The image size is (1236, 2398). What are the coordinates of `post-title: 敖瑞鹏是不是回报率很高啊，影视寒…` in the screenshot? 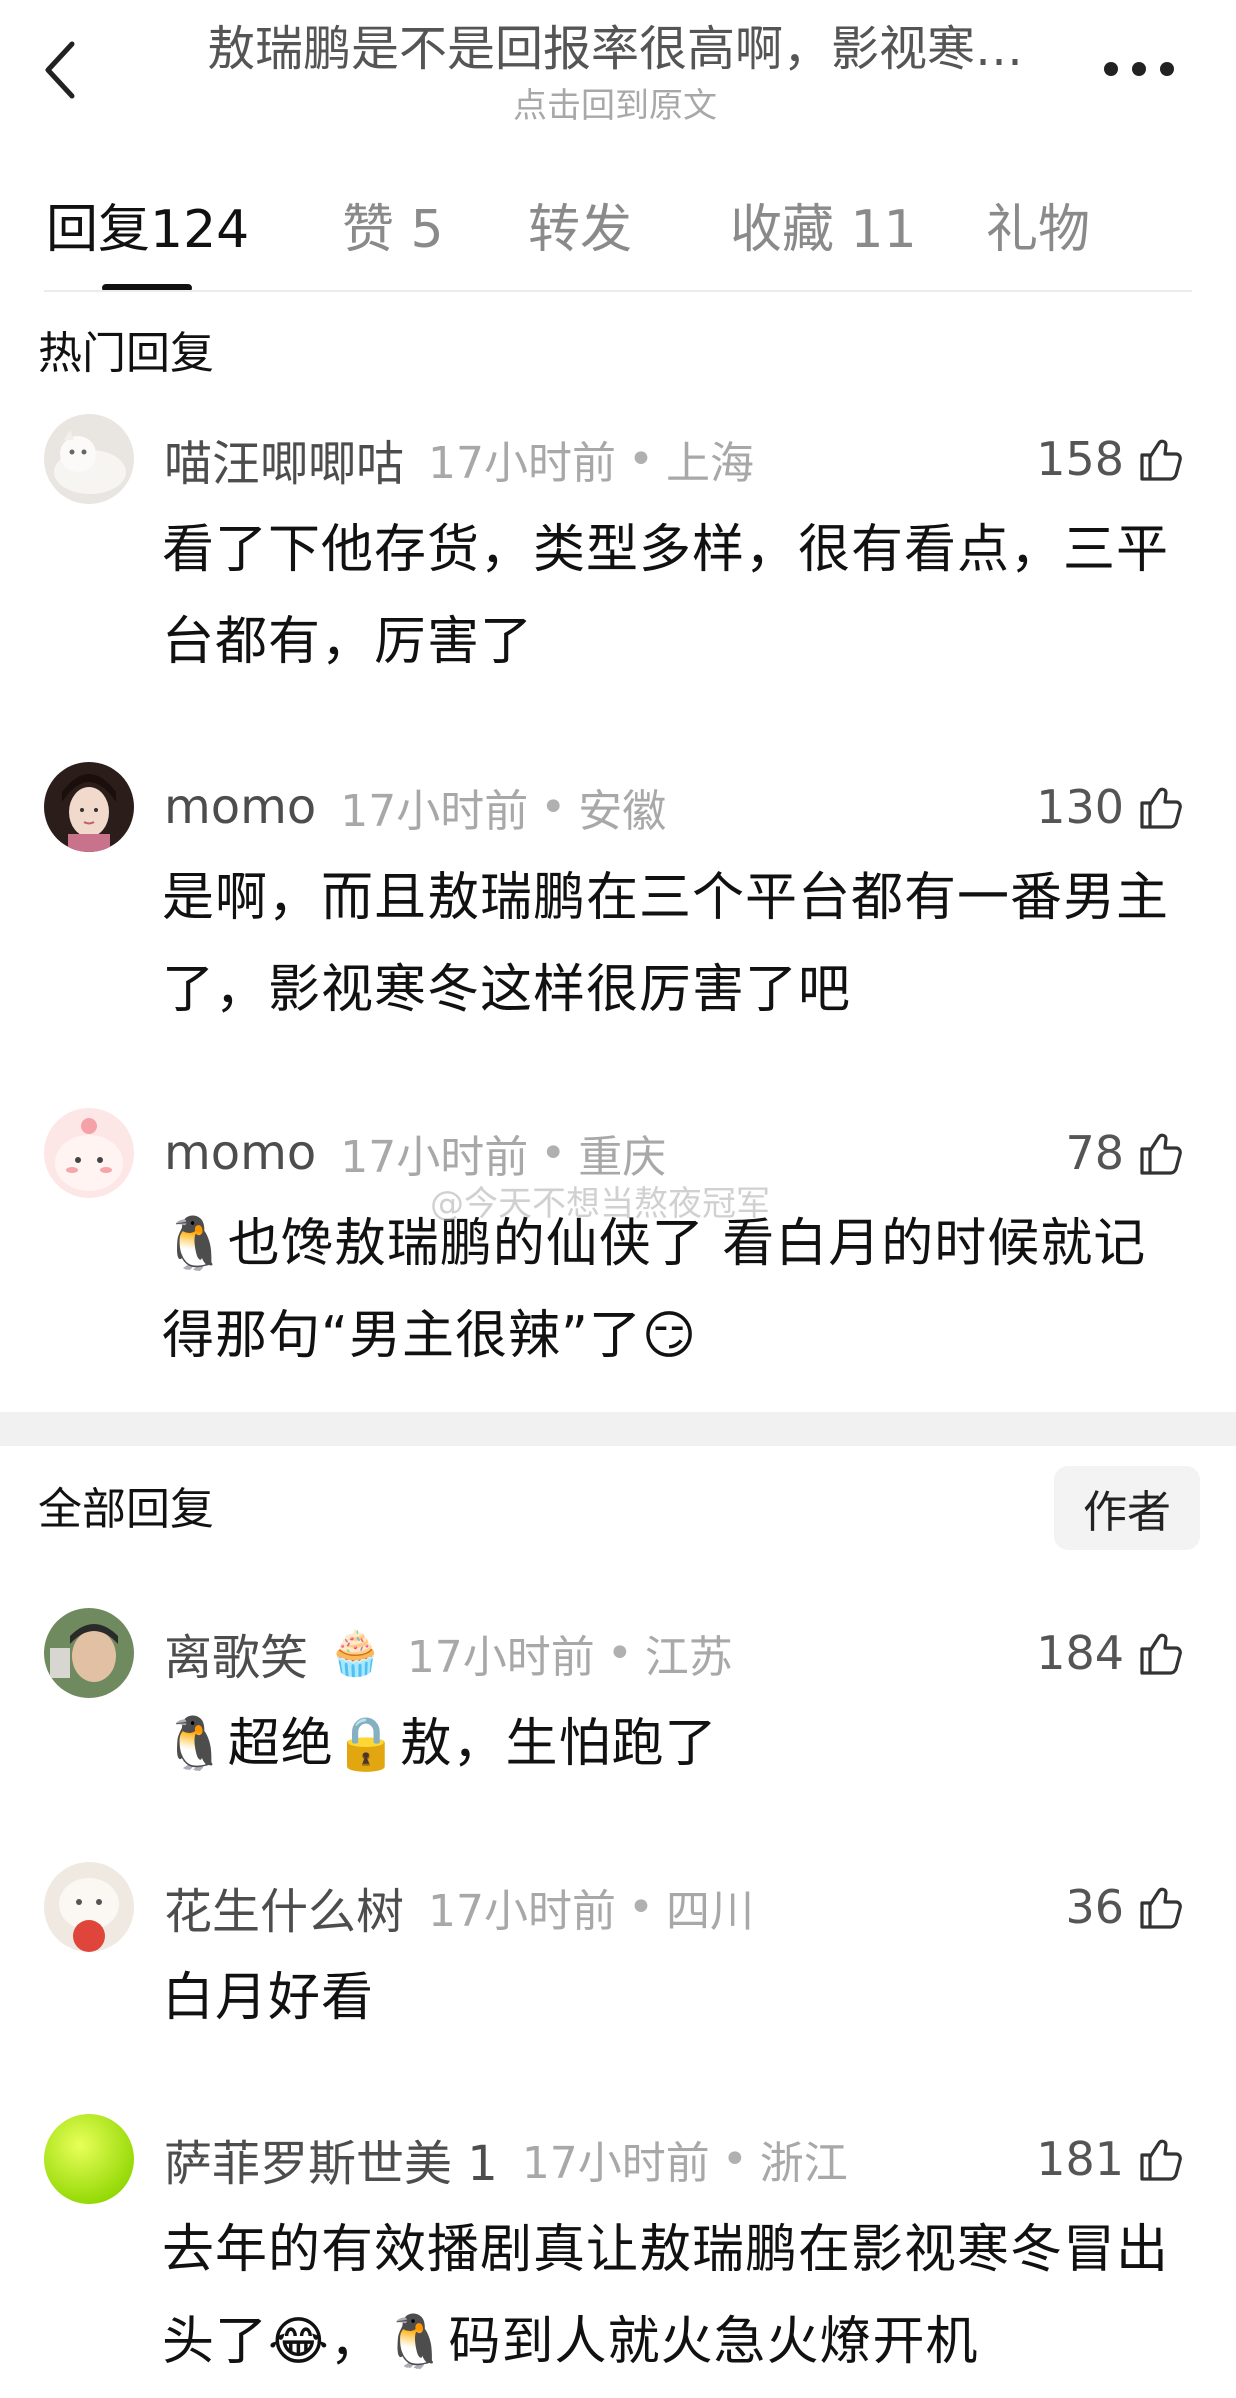 It's located at (614, 49).